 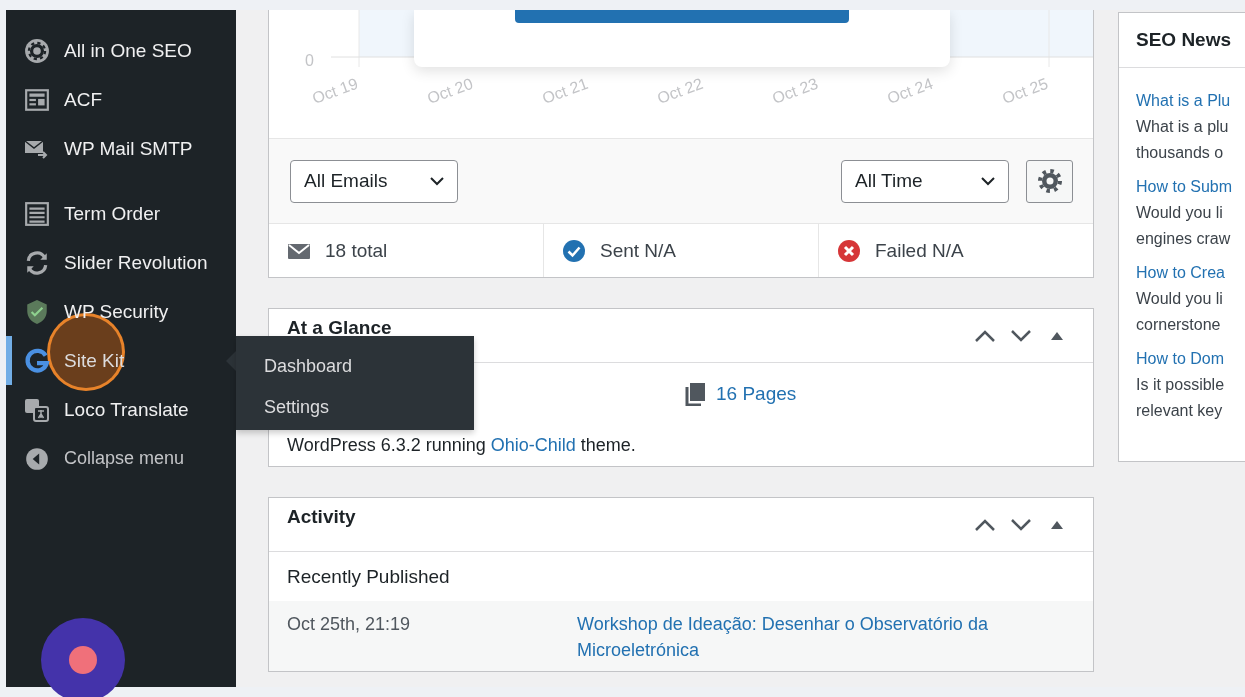 What do you see at coordinates (849, 250) in the screenshot?
I see `error-circle-icon` at bounding box center [849, 250].